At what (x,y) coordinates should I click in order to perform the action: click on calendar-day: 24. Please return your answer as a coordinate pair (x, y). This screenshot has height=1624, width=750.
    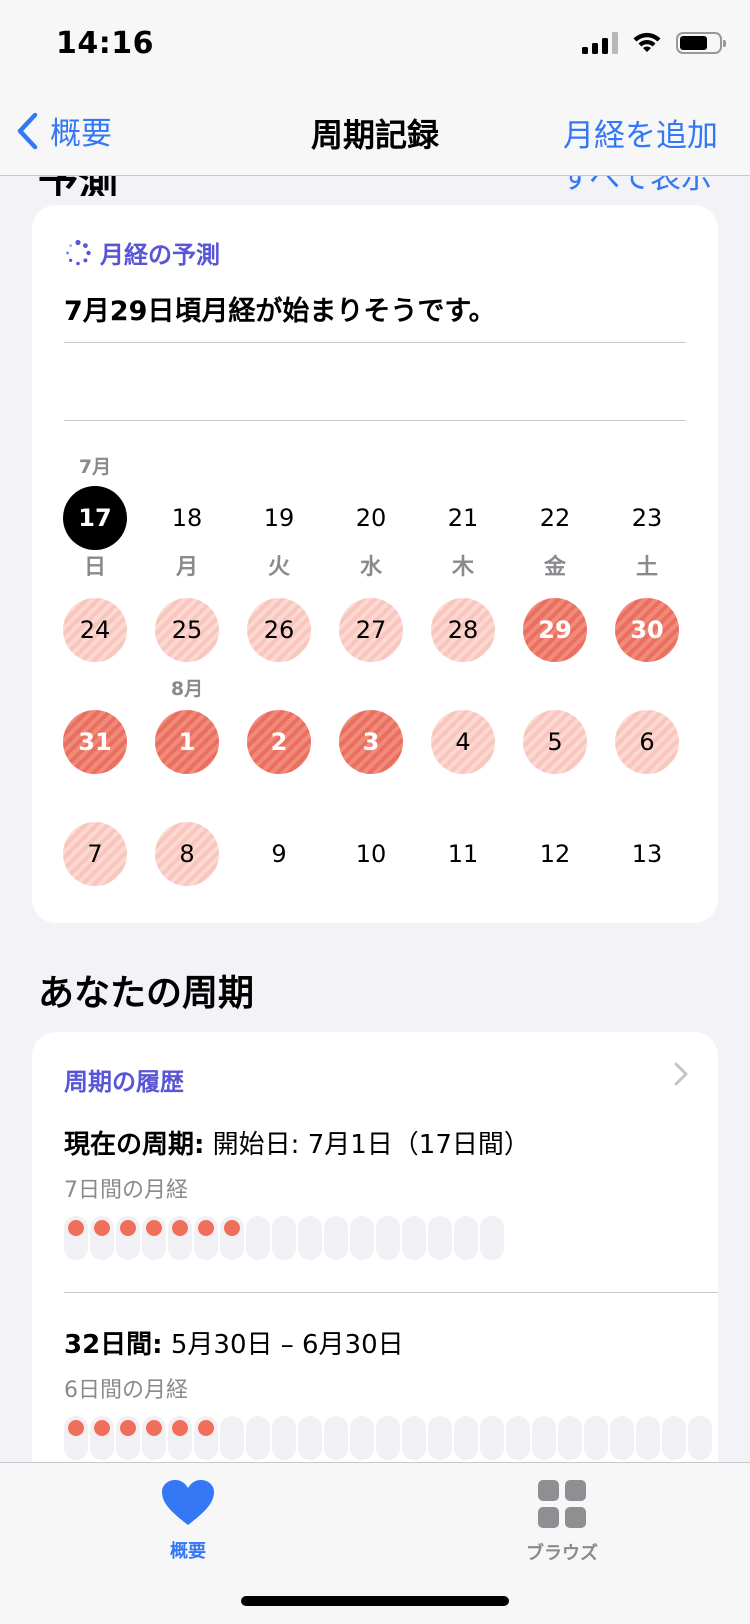
    Looking at the image, I should click on (95, 630).